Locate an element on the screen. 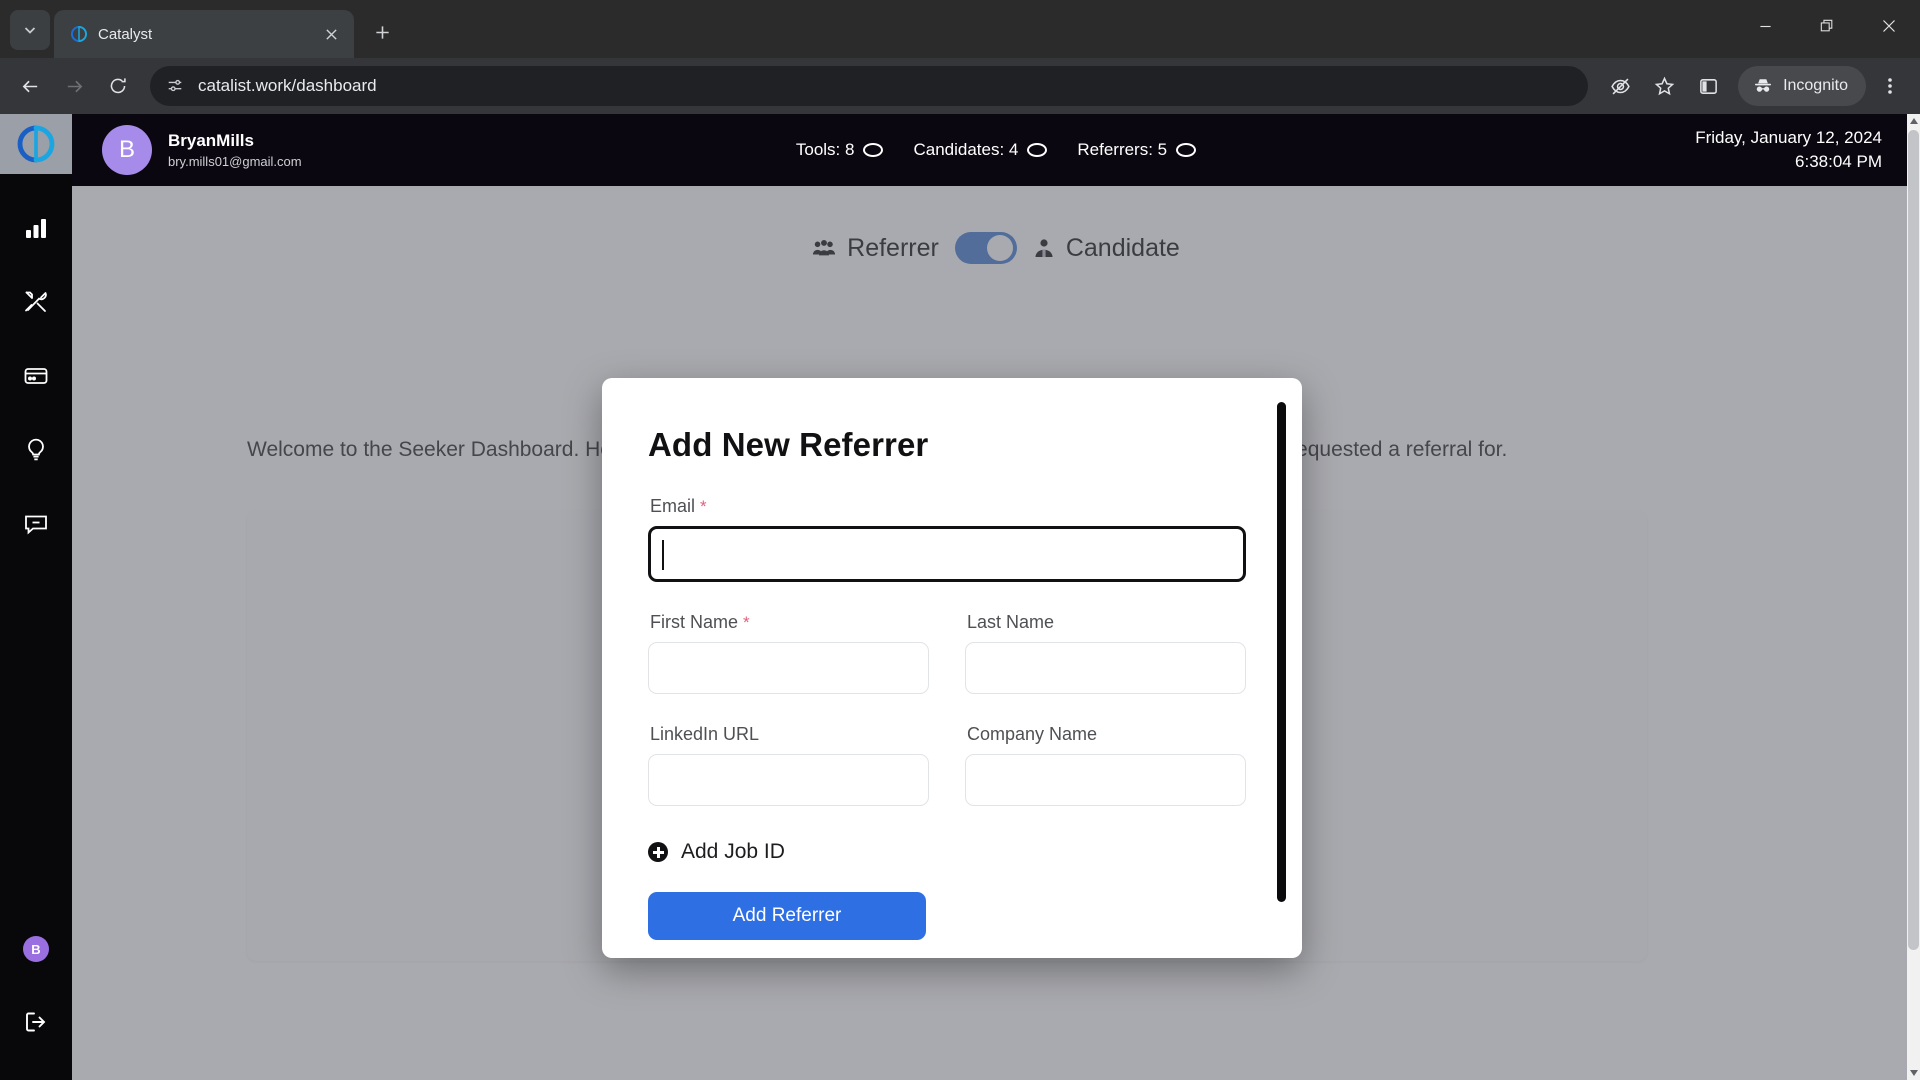 The image size is (1920, 1080). rail-avatar: B is located at coordinates (36, 949).